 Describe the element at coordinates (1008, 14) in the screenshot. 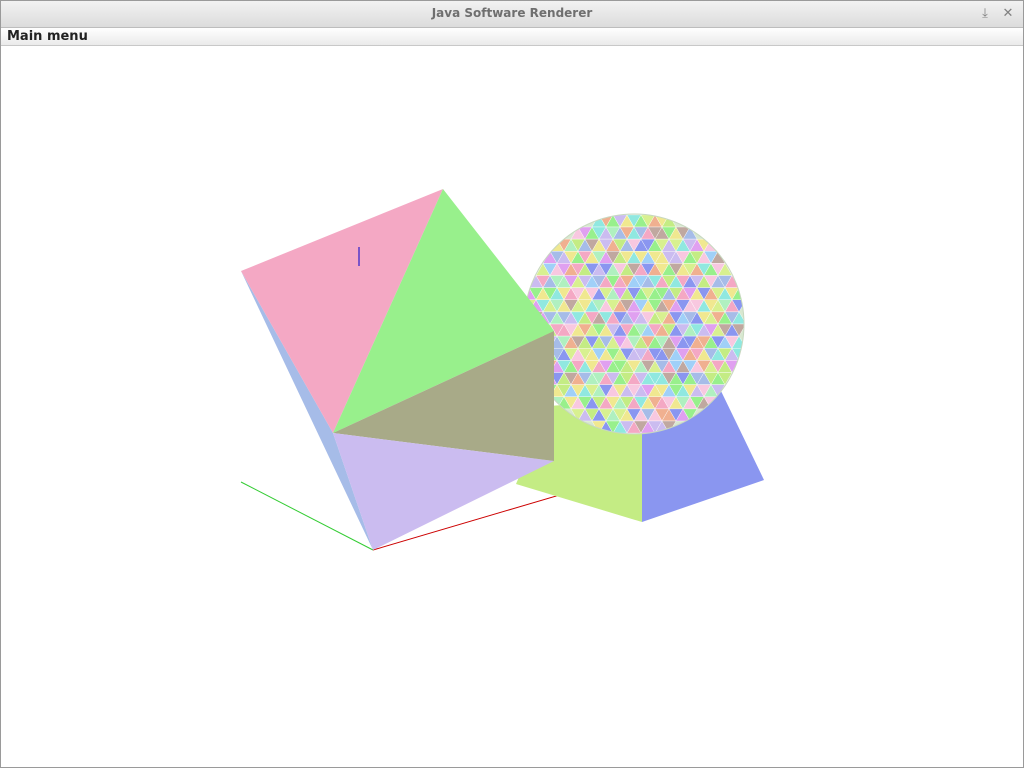

I see `close-icon: ✕` at that location.